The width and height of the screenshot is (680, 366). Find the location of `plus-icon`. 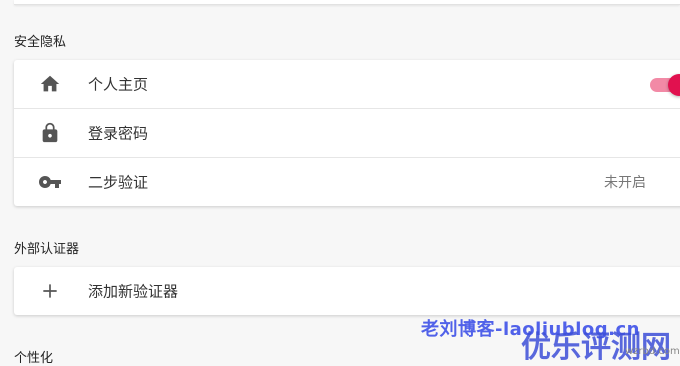

plus-icon is located at coordinates (50, 291).